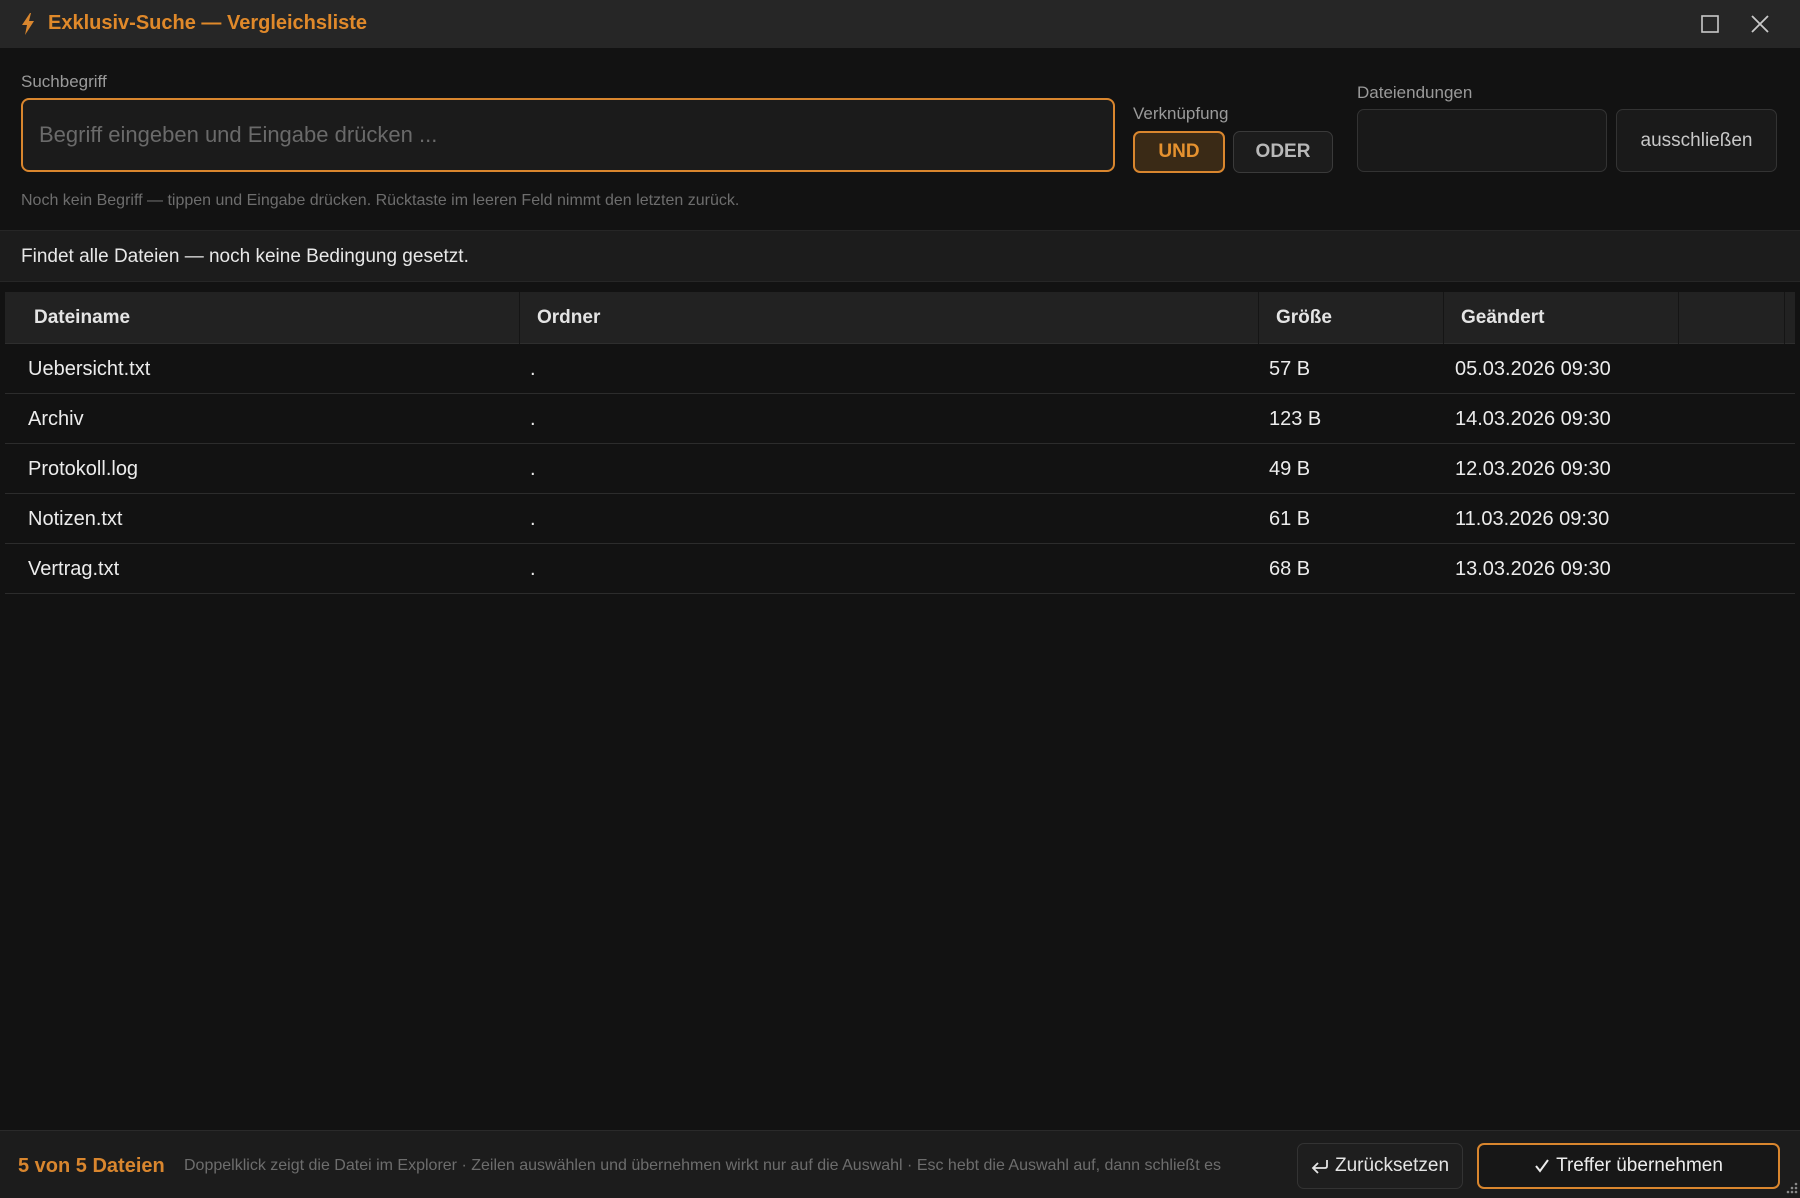 This screenshot has width=1800, height=1198. I want to click on cell-filename: Archiv, so click(56, 418).